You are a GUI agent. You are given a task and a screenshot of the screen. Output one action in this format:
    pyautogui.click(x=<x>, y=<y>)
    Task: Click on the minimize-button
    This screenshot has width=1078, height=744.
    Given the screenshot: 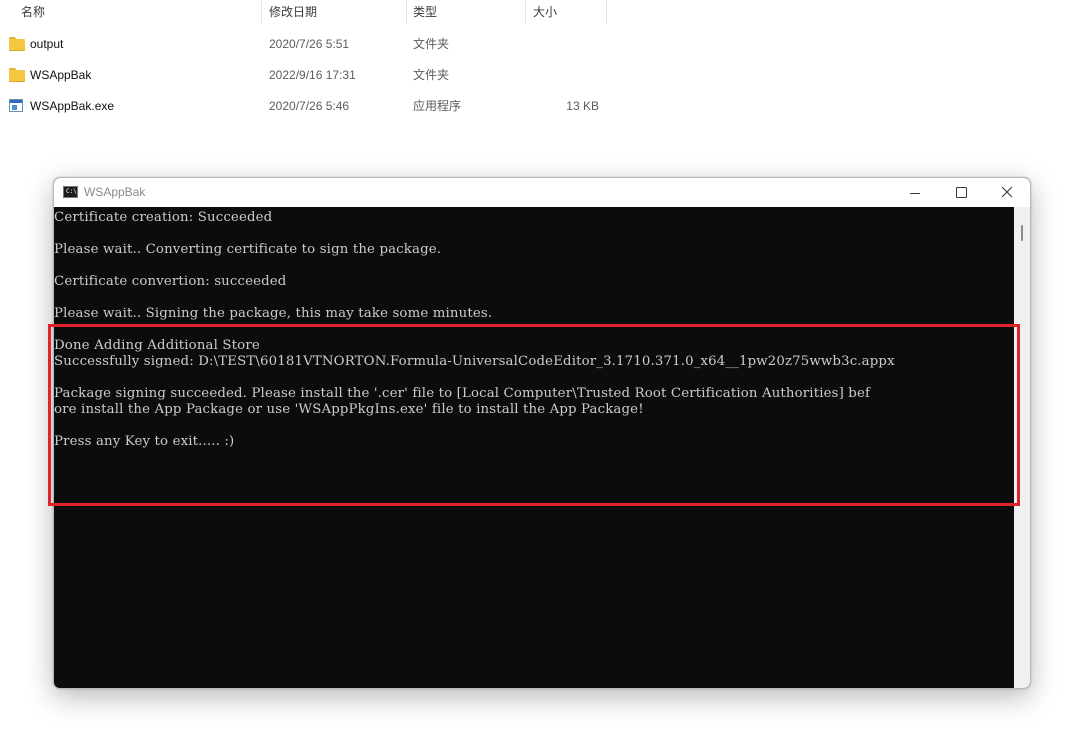 What is the action you would take?
    pyautogui.click(x=915, y=192)
    